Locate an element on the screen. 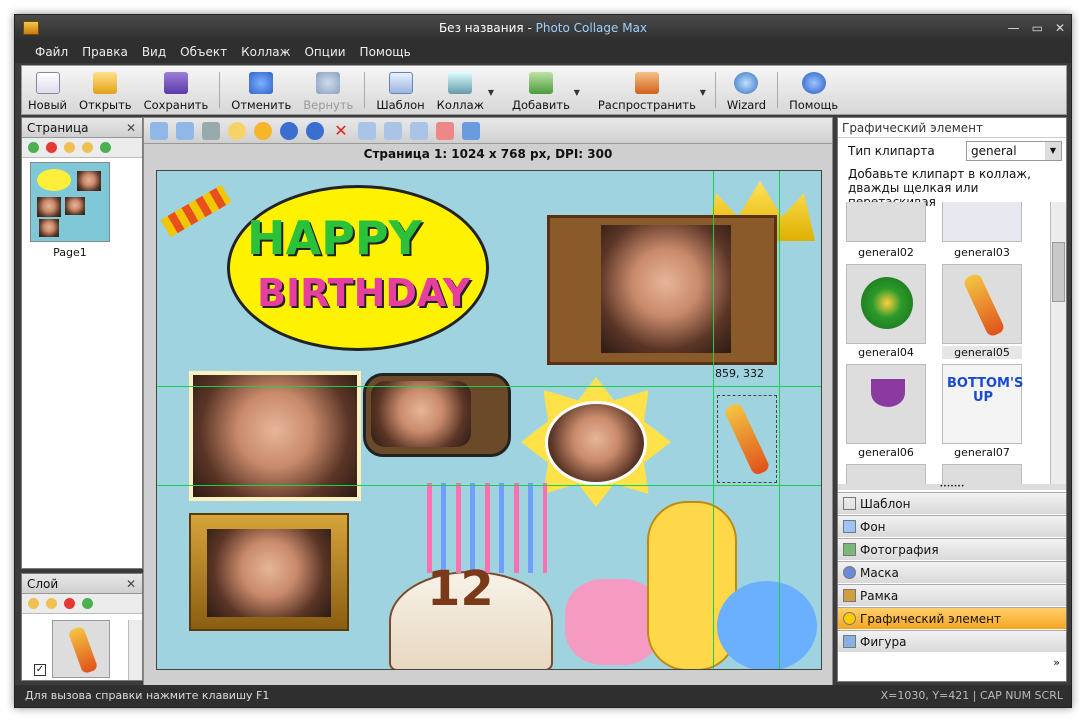  clip-general05 is located at coordinates (982, 304).